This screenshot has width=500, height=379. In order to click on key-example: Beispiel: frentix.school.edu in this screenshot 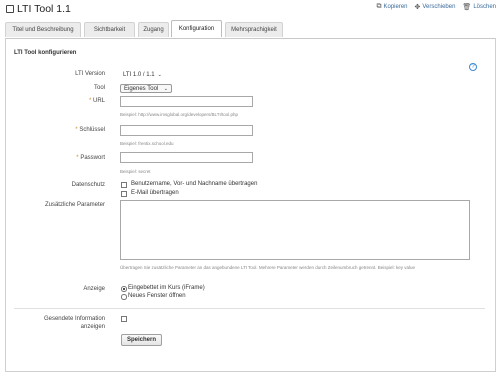, I will do `click(147, 143)`.